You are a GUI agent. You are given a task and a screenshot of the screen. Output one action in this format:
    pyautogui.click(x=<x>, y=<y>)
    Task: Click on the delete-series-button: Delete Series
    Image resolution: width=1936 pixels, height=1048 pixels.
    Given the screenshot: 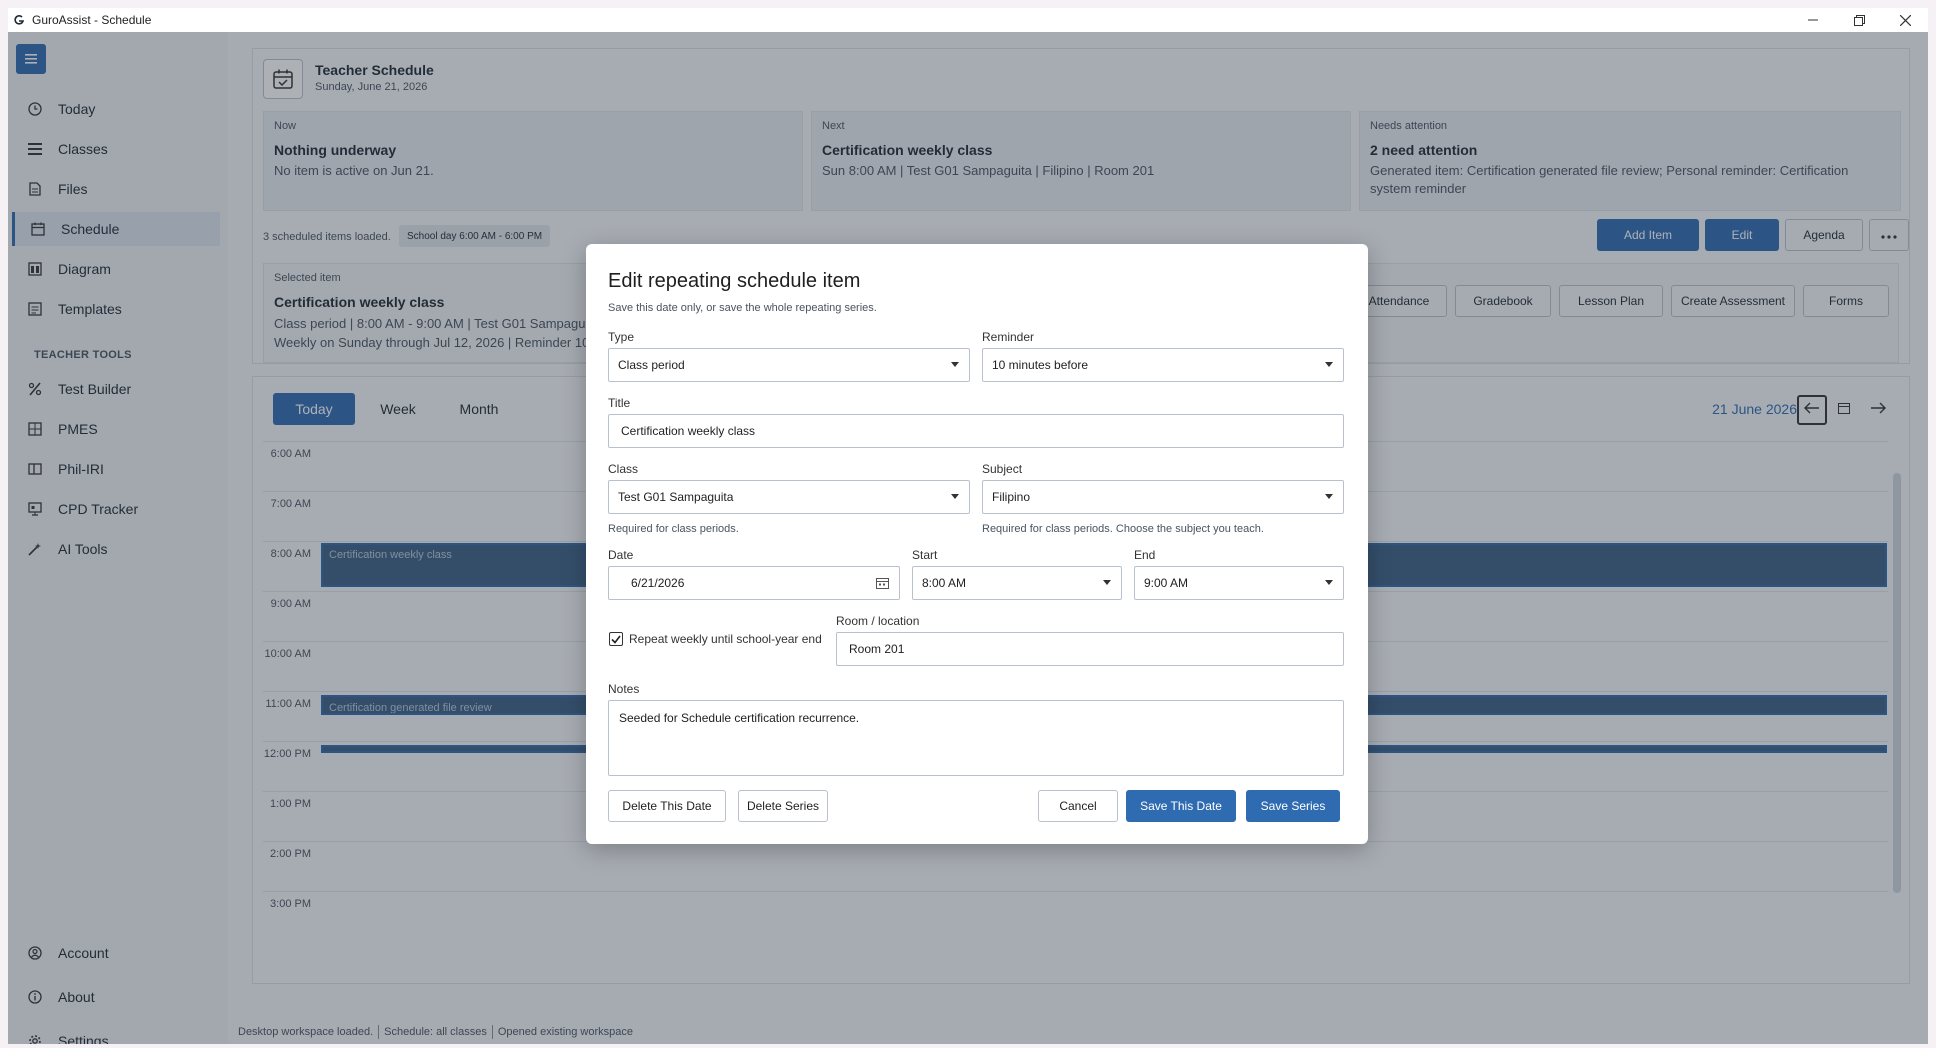 What is the action you would take?
    pyautogui.click(x=783, y=806)
    